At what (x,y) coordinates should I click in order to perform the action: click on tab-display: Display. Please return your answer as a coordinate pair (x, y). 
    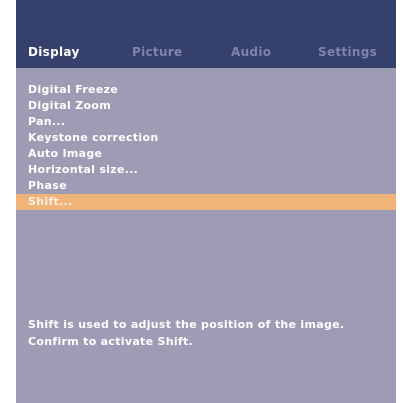
    Looking at the image, I should click on (54, 52).